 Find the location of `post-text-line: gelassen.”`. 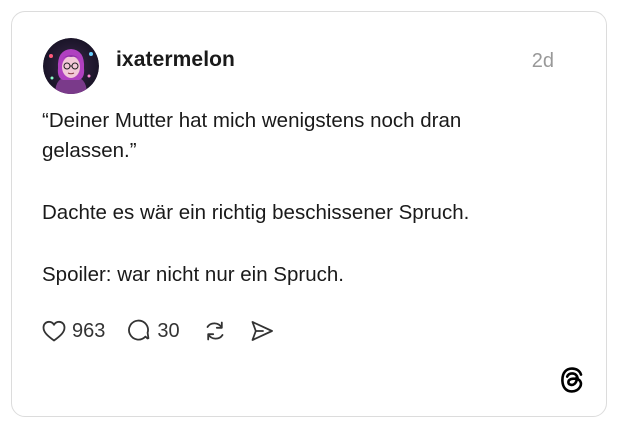

post-text-line: gelassen.” is located at coordinates (89, 150).